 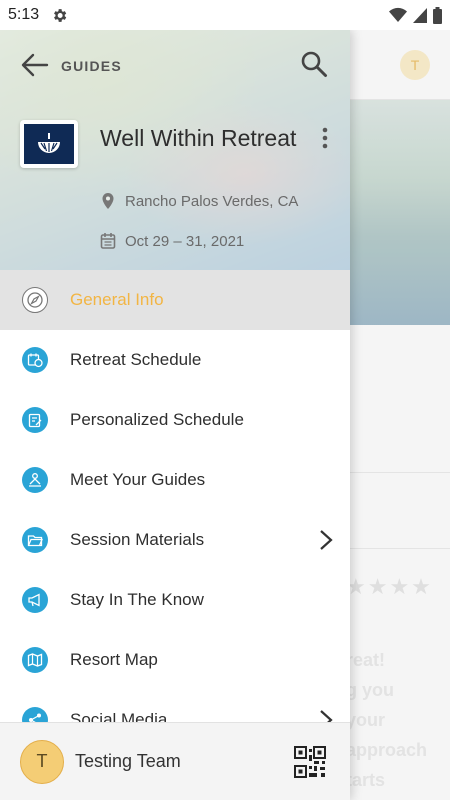 What do you see at coordinates (157, 419) in the screenshot?
I see `menu-item-label: Personalized Schedule` at bounding box center [157, 419].